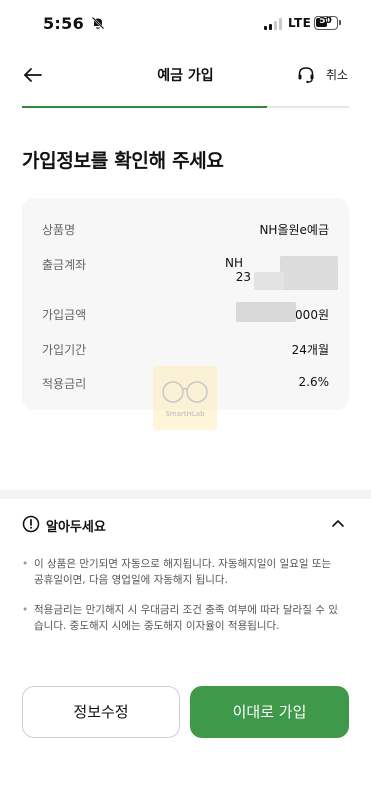 The image size is (371, 800). Describe the element at coordinates (185, 24) in the screenshot. I see `status-bar: 5:56 LTE 50` at that location.